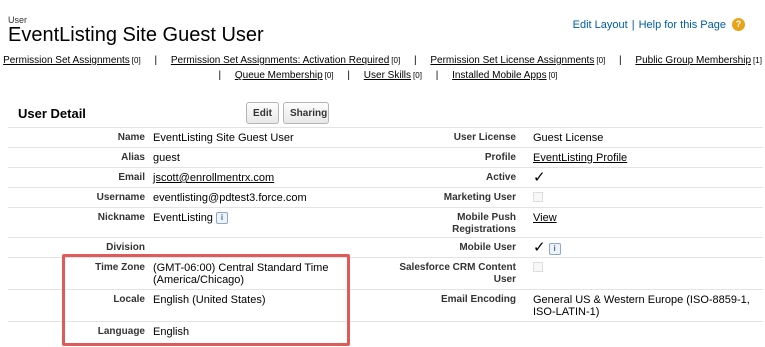 This screenshot has width=765, height=347. I want to click on field-label-email: Email, so click(131, 177).